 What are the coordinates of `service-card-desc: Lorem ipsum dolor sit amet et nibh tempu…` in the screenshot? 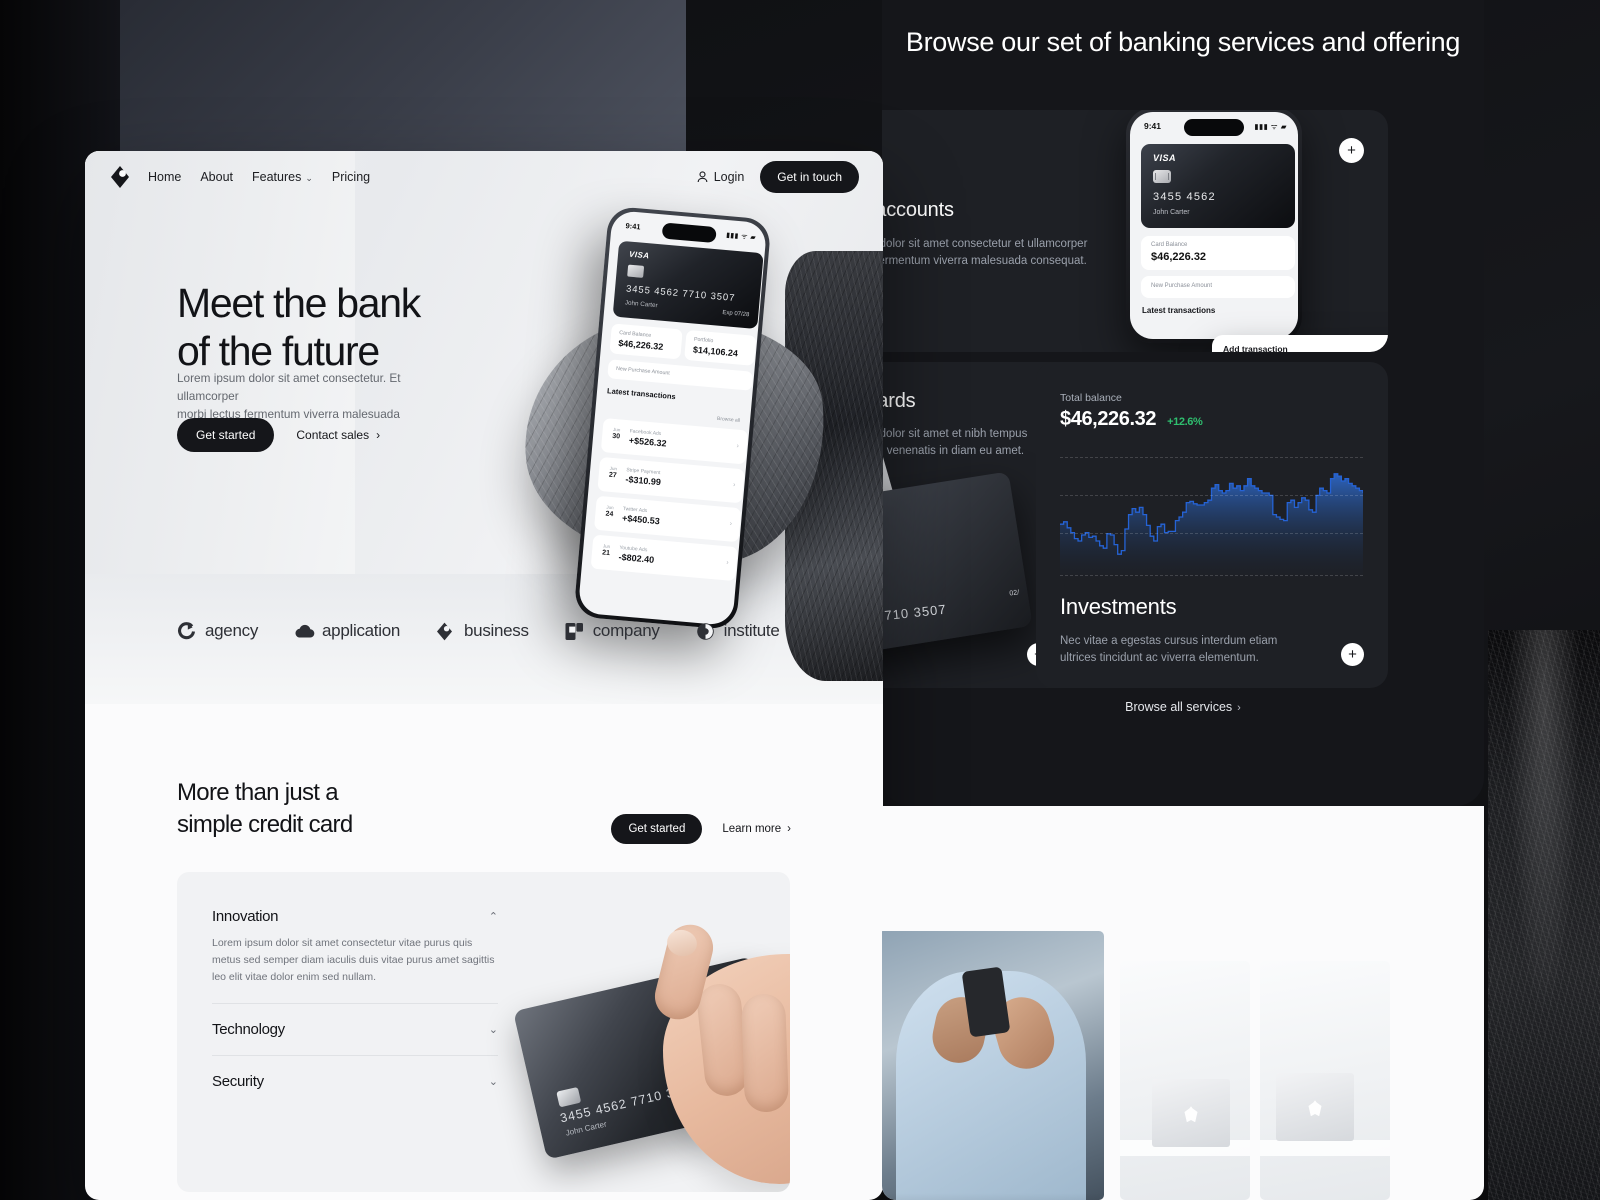 It's located at (955, 442).